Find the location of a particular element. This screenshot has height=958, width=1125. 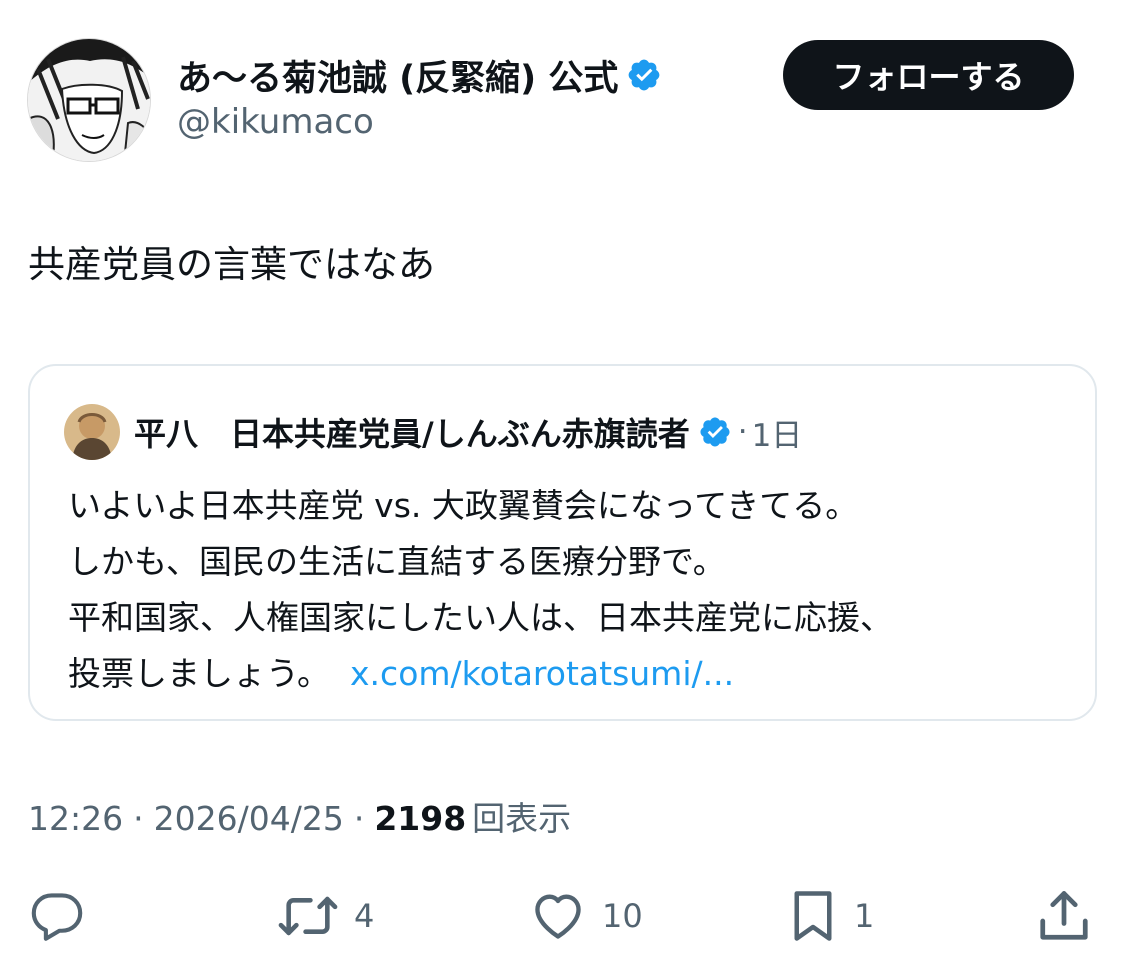

quoted-text-line-content: 投票しましょう。 is located at coordinates (199, 673).